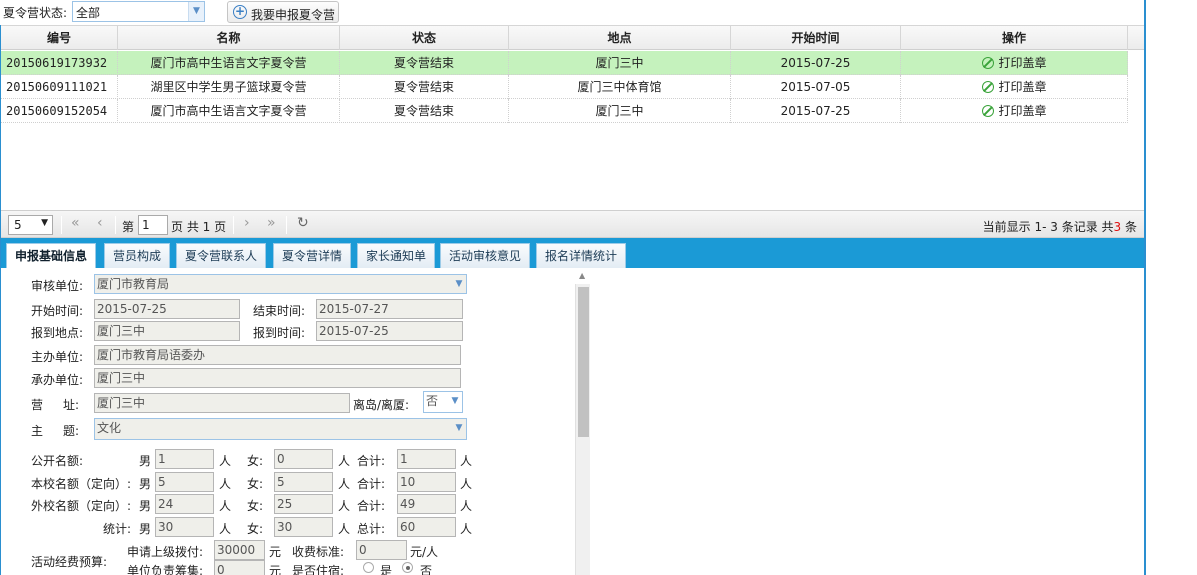  What do you see at coordinates (407, 567) in the screenshot?
I see `lodging-no-radio` at bounding box center [407, 567].